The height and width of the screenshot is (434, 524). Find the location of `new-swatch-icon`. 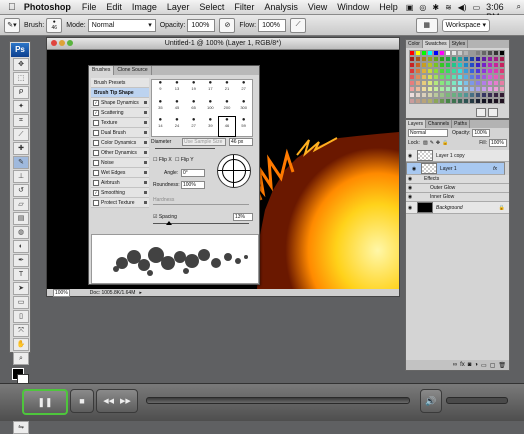

new-swatch-icon is located at coordinates (481, 112).